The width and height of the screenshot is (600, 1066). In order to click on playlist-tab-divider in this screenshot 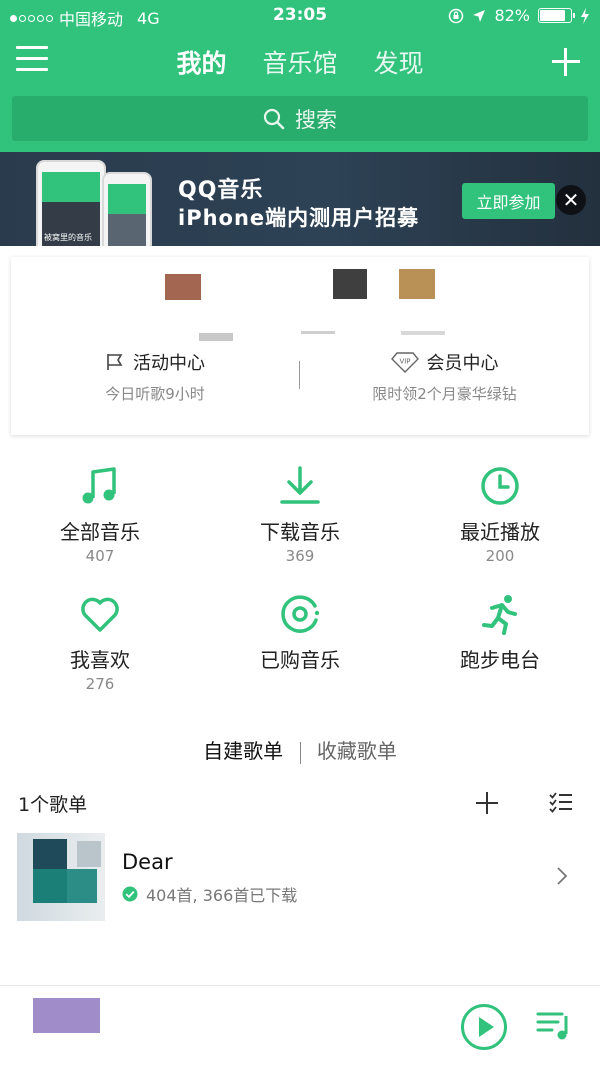, I will do `click(300, 752)`.